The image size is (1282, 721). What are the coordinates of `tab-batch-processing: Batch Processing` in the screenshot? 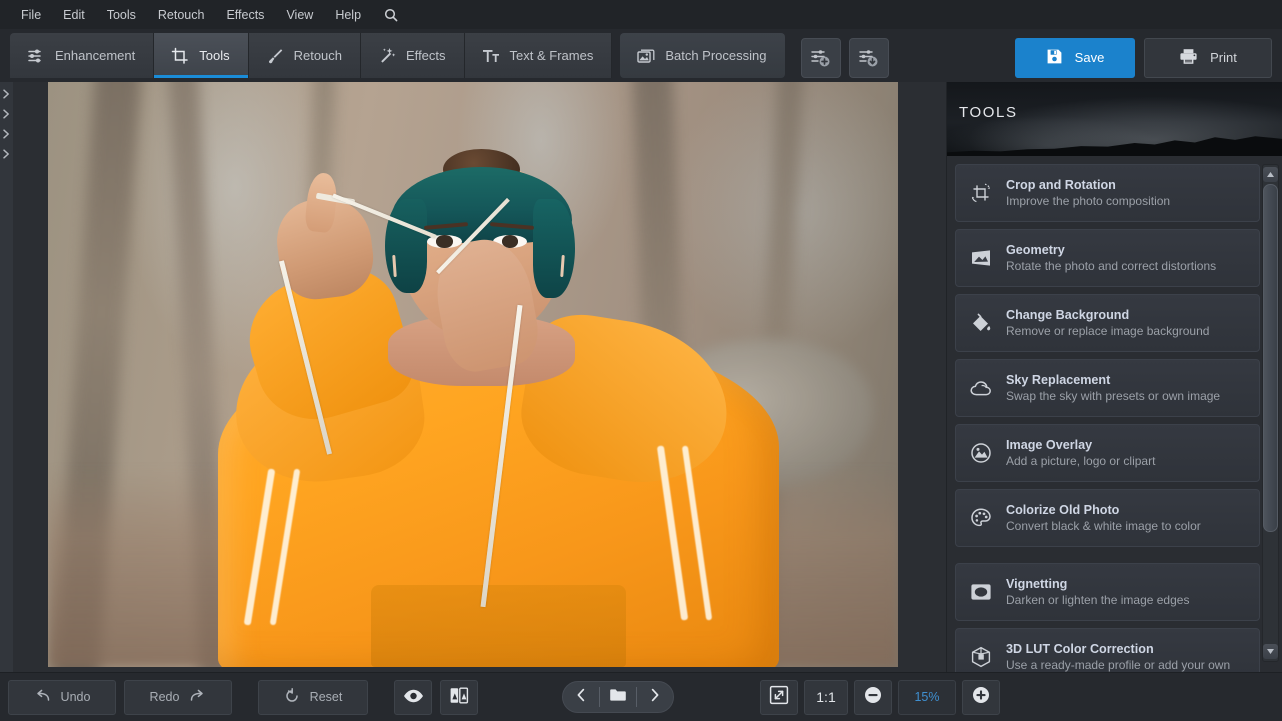 It's located at (702, 55).